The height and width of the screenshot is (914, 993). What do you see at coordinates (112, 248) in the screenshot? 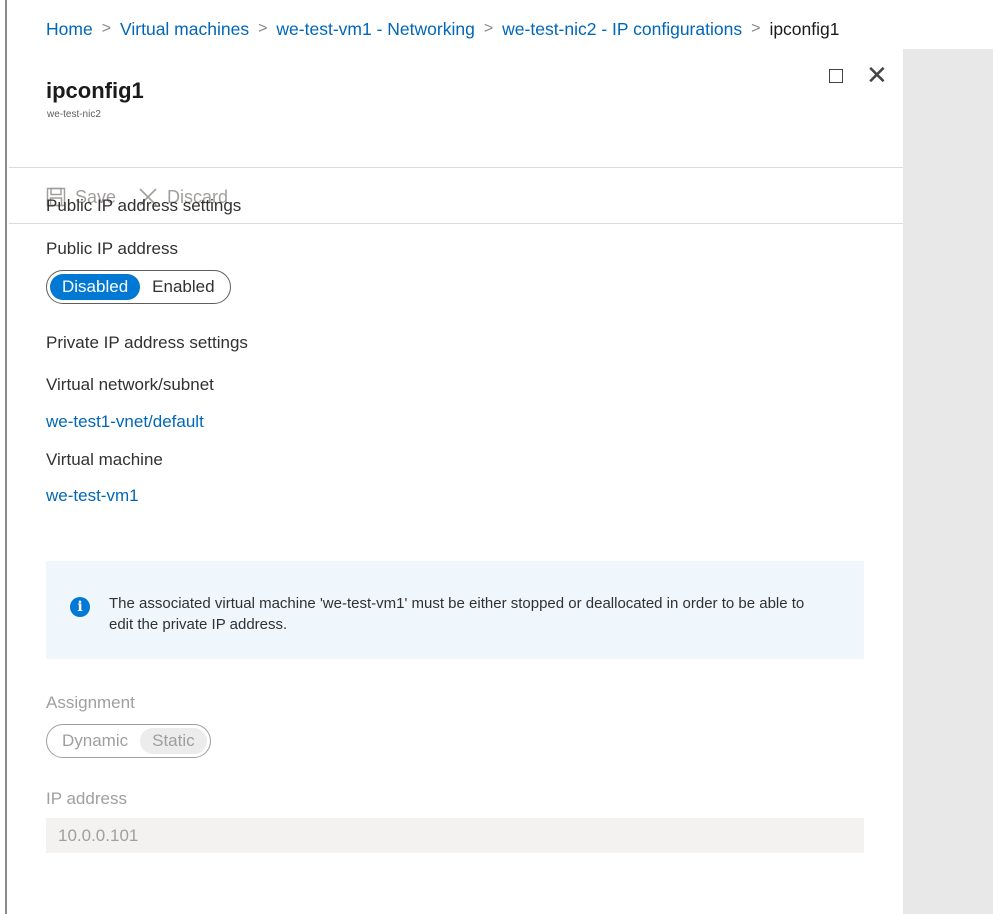
I see `public-ip-field-label: Public IP address` at bounding box center [112, 248].